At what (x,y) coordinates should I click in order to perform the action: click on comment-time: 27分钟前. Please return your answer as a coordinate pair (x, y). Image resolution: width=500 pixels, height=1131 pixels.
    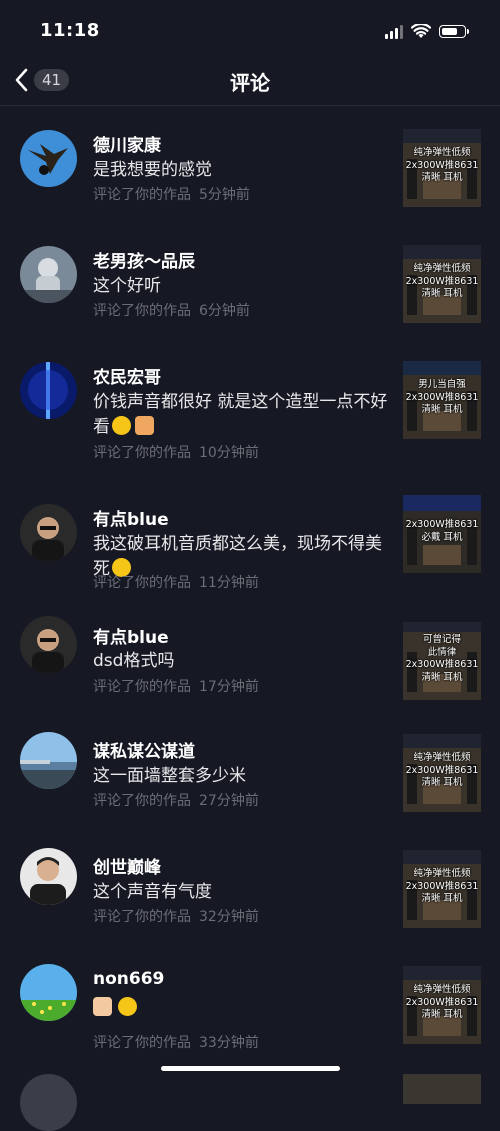
    Looking at the image, I should click on (229, 801).